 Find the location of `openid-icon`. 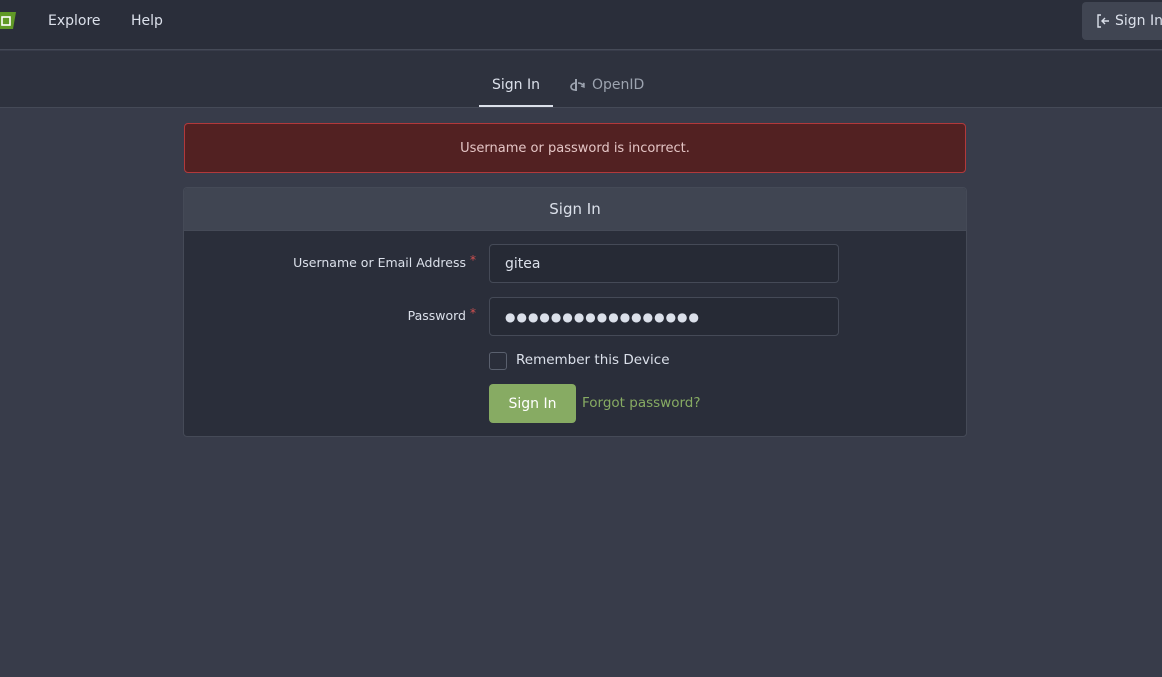

openid-icon is located at coordinates (577, 85).